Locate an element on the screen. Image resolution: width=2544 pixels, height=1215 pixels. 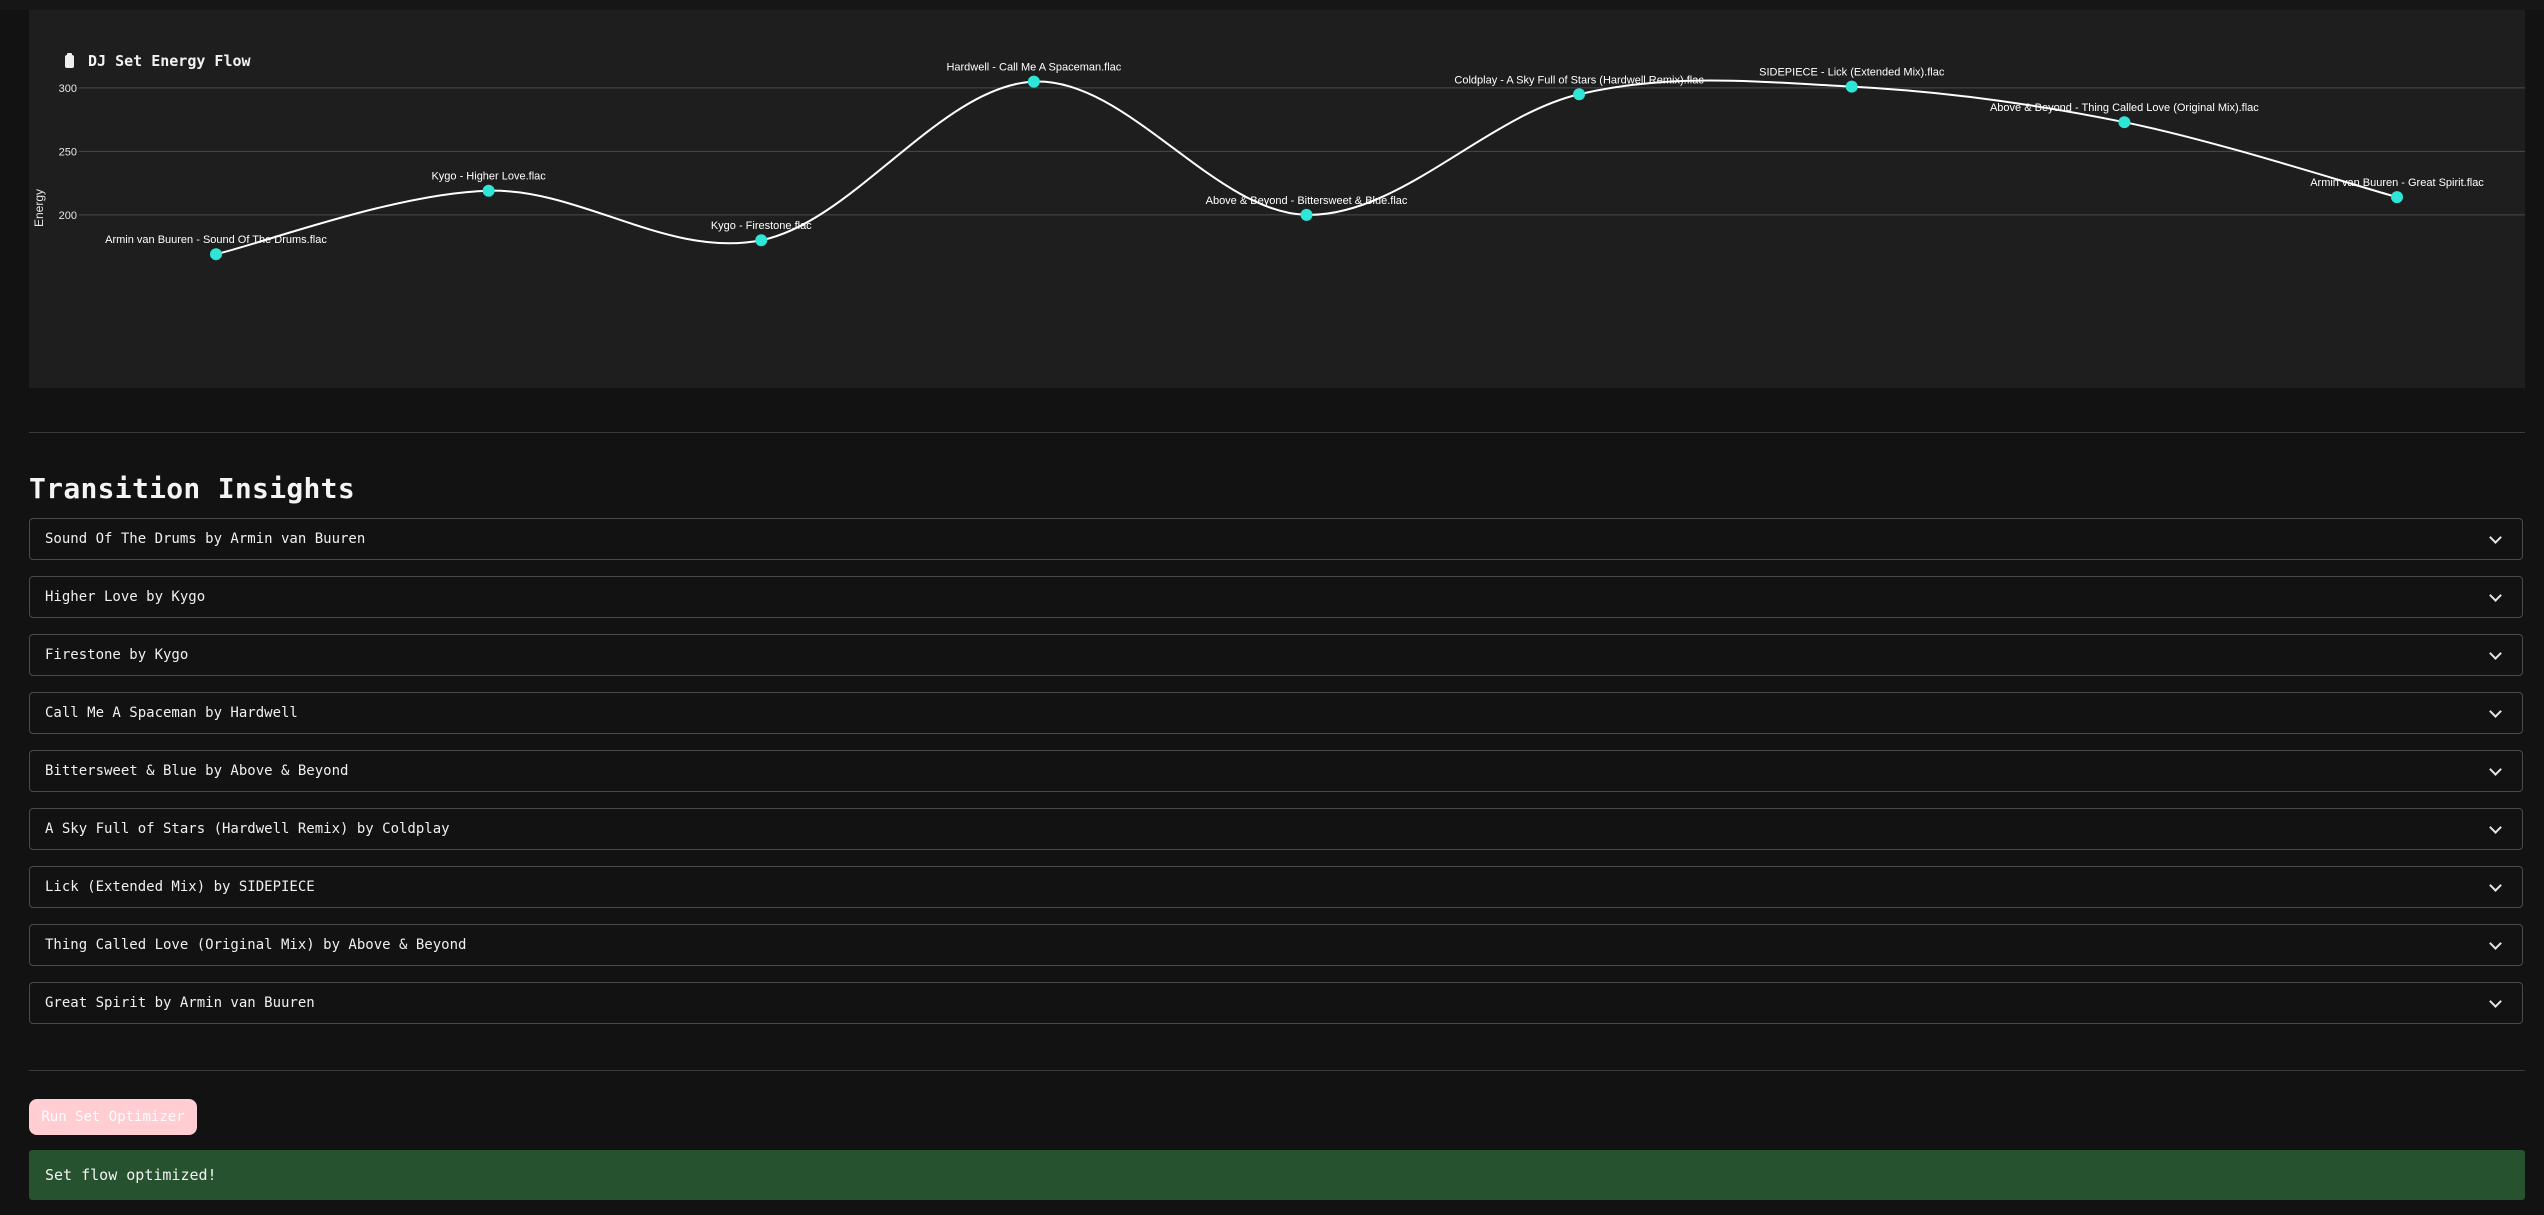
insight-accordion-label: Call Me A Spaceman by Hardwell is located at coordinates (171, 713).